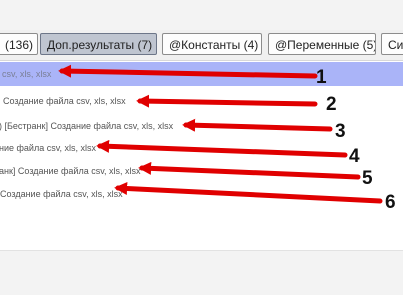 Image resolution: width=403 pixels, height=295 pixels. What do you see at coordinates (70, 171) in the screenshot?
I see `list-item-text: анк] Создание файла csv, xls, xlsx` at bounding box center [70, 171].